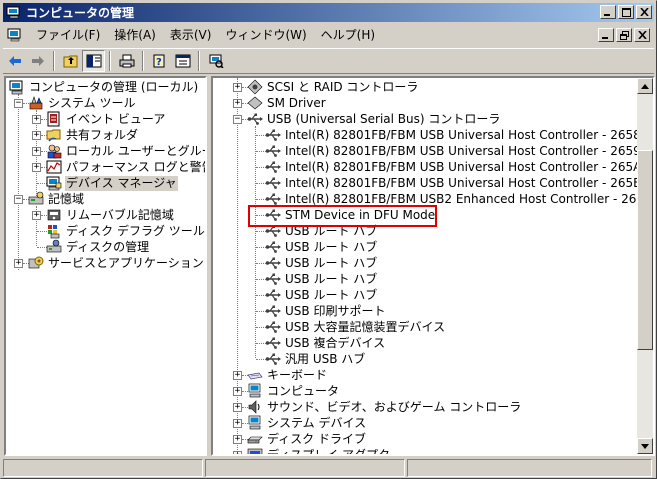 The height and width of the screenshot is (479, 657). I want to click on device-item: USB 複合デバイス, so click(325, 343).